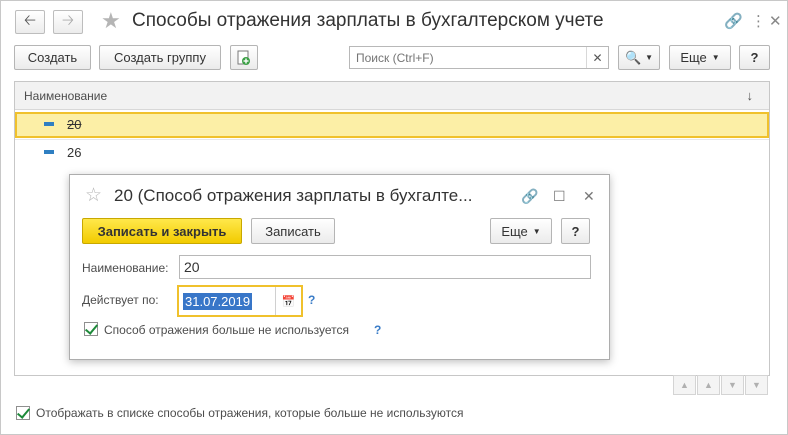 This screenshot has height=435, width=788. Describe the element at coordinates (633, 57) in the screenshot. I see `search-icon: 🔍` at that location.